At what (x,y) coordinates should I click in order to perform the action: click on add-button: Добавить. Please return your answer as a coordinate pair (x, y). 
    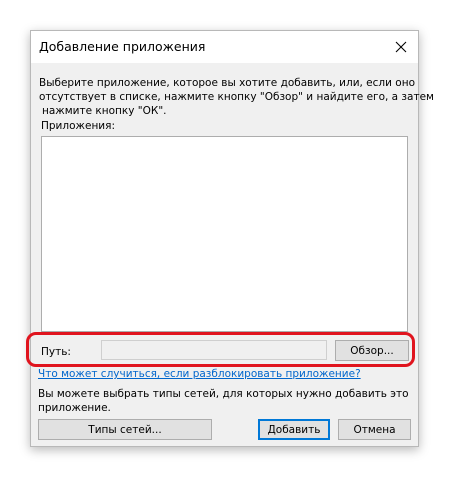
    Looking at the image, I should click on (294, 429).